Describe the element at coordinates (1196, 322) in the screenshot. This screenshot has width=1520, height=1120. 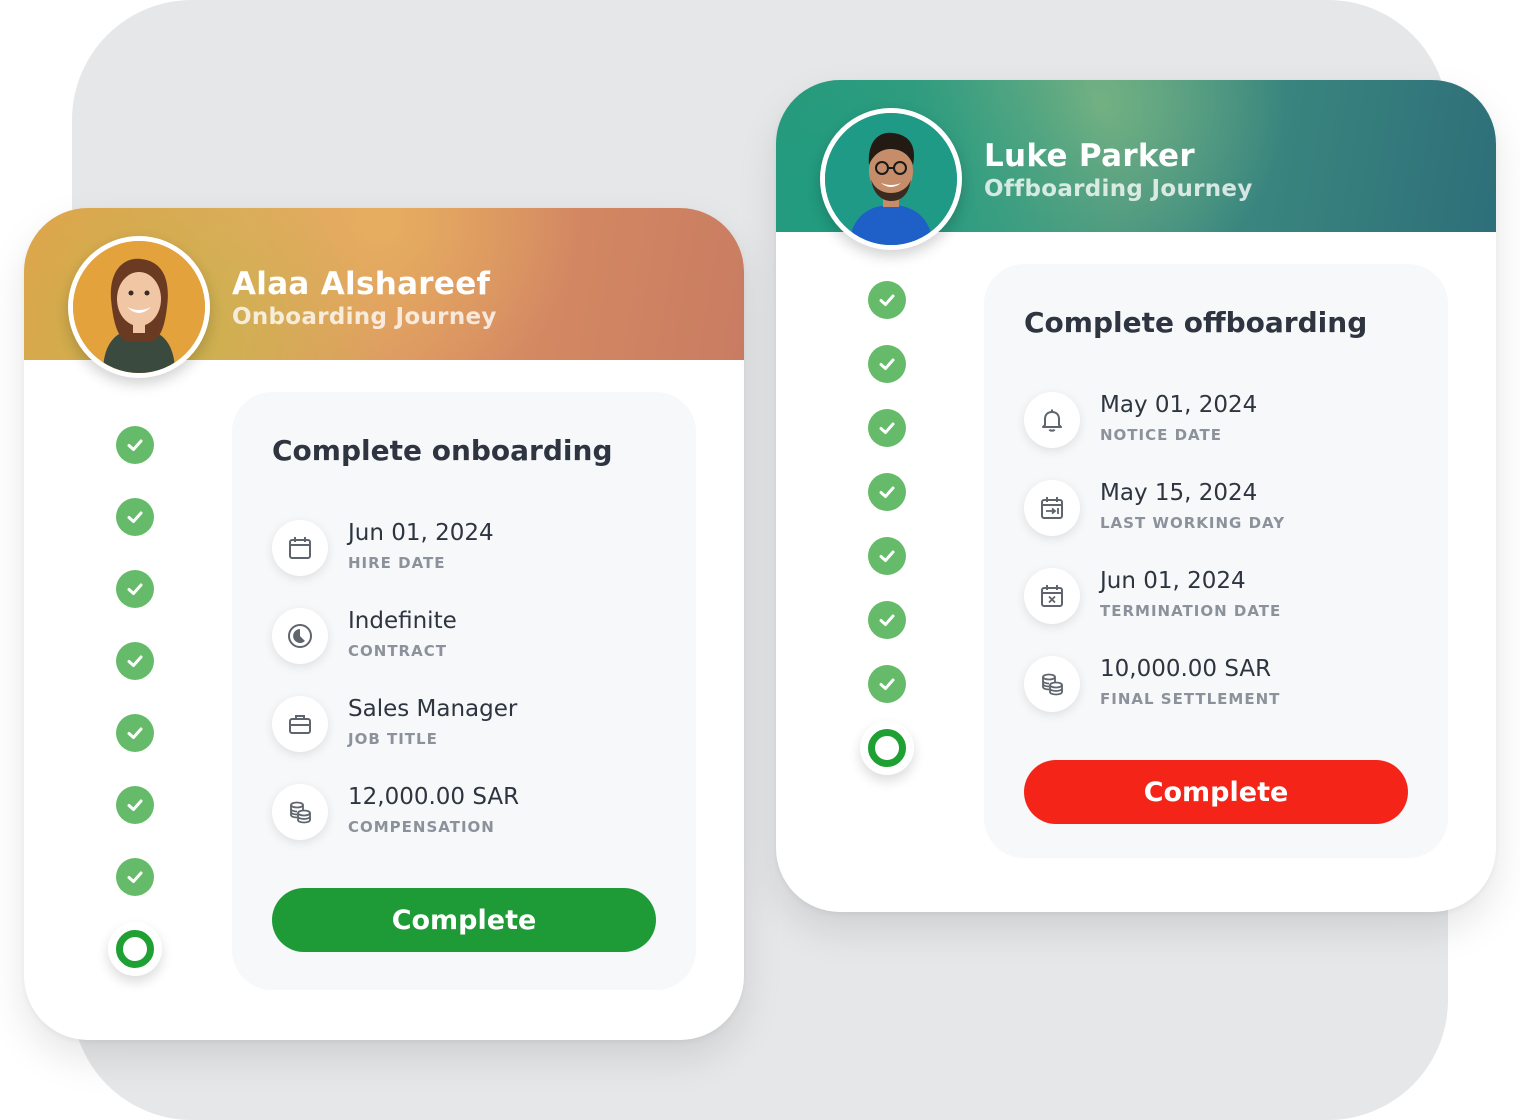
I see `panel-title: Complete offboarding` at that location.